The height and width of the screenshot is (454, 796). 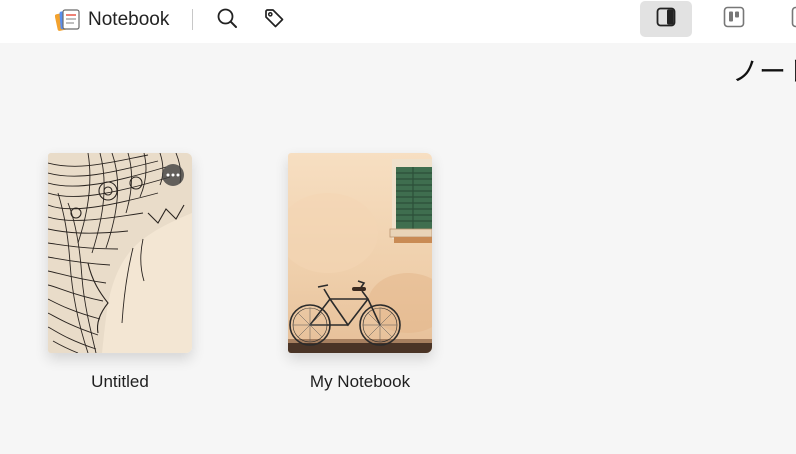 I want to click on notebook-stack-icon, so click(x=67, y=20).